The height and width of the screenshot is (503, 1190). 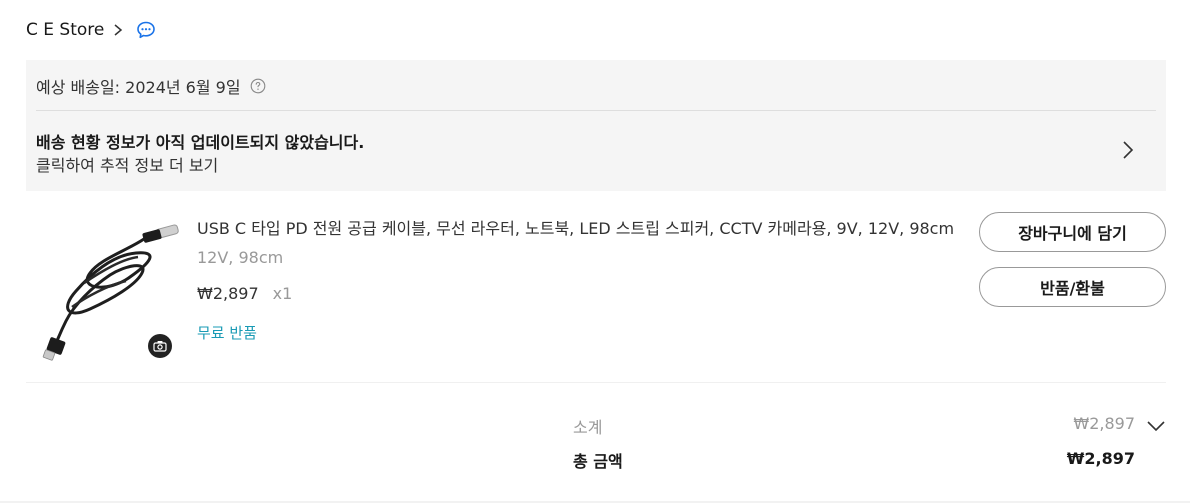 I want to click on total-label: 총 금액, so click(x=598, y=461).